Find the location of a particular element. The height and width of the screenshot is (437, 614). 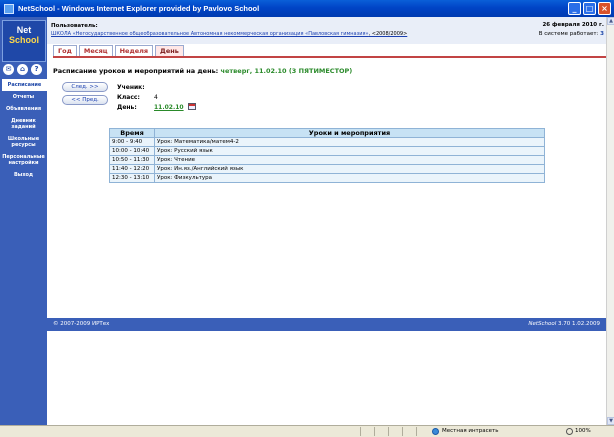

sidebar-item-logout: Выход is located at coordinates (23, 175).